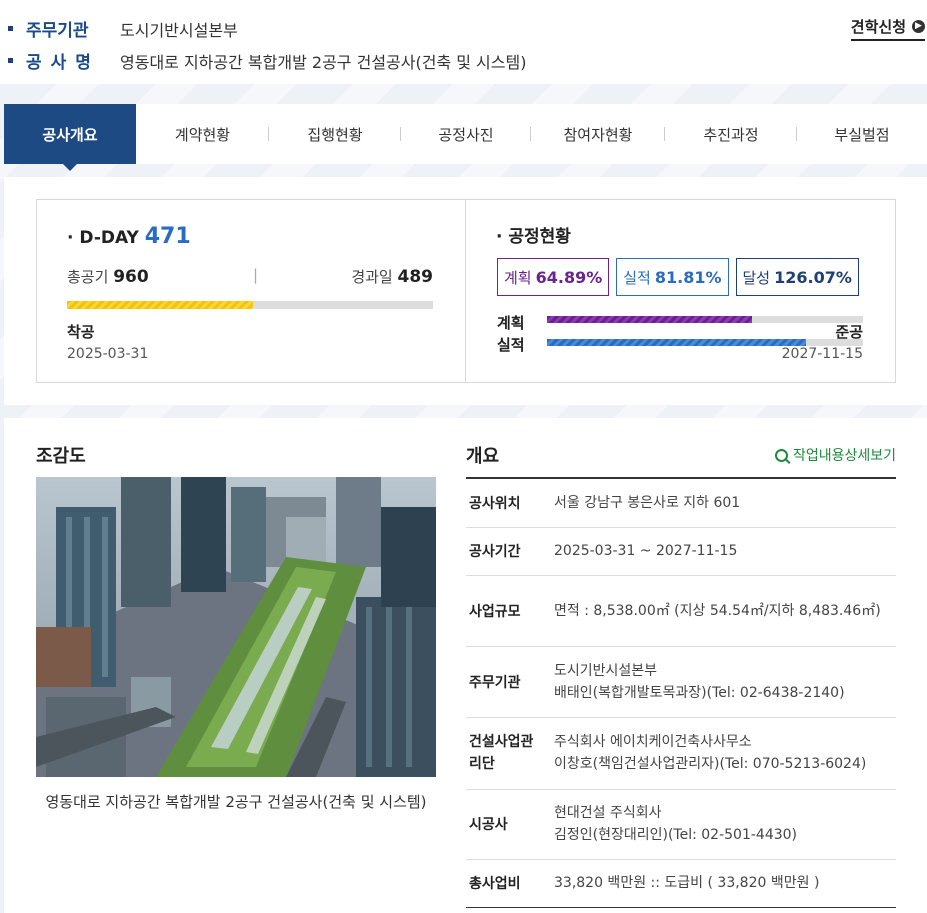 Image resolution: width=927 pixels, height=913 pixels. I want to click on bird-view-caption: 영동대로 지하공간 복합개발 2공구 건설공사(건축 및 시스템), so click(236, 802).